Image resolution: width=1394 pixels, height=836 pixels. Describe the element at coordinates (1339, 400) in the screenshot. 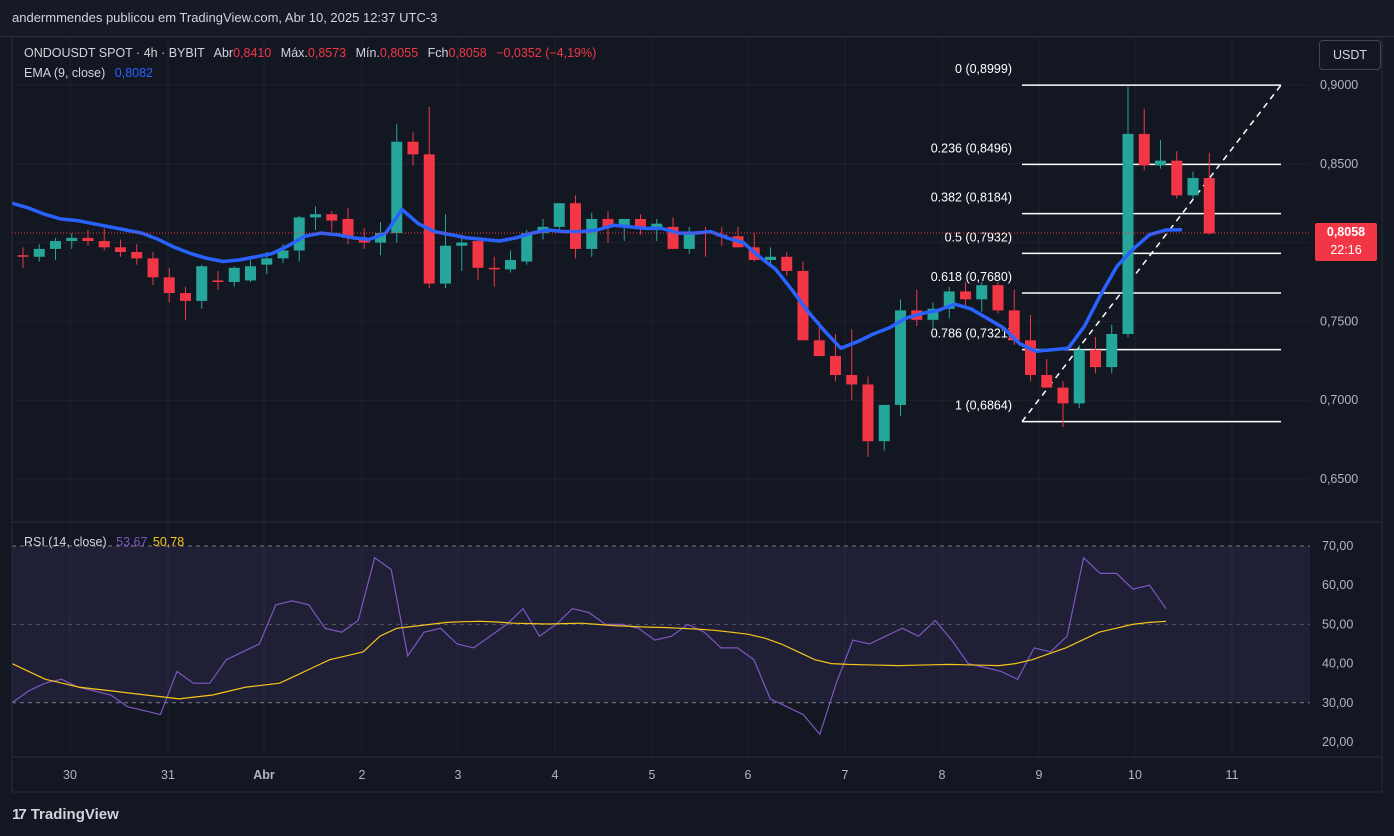

I see `price-tick-label: 0,7000` at that location.